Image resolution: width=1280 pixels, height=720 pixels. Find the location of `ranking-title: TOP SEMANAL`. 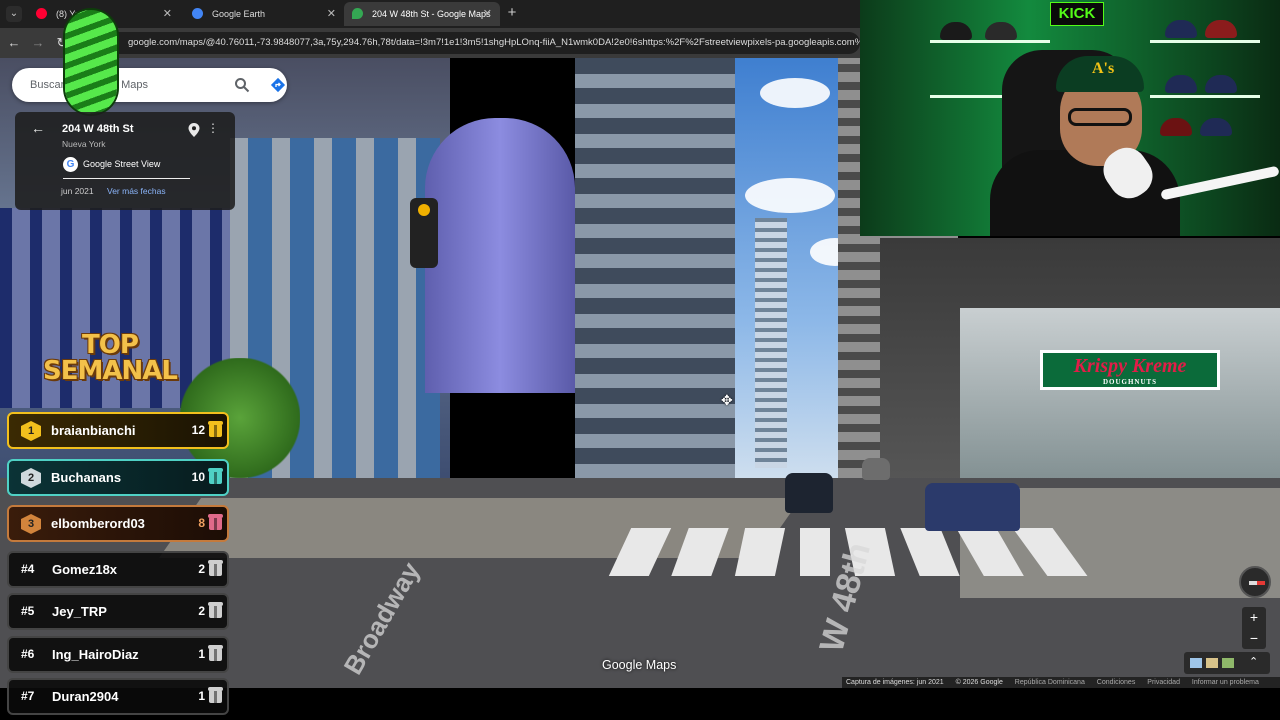

ranking-title: TOP SEMANAL is located at coordinates (110, 358).